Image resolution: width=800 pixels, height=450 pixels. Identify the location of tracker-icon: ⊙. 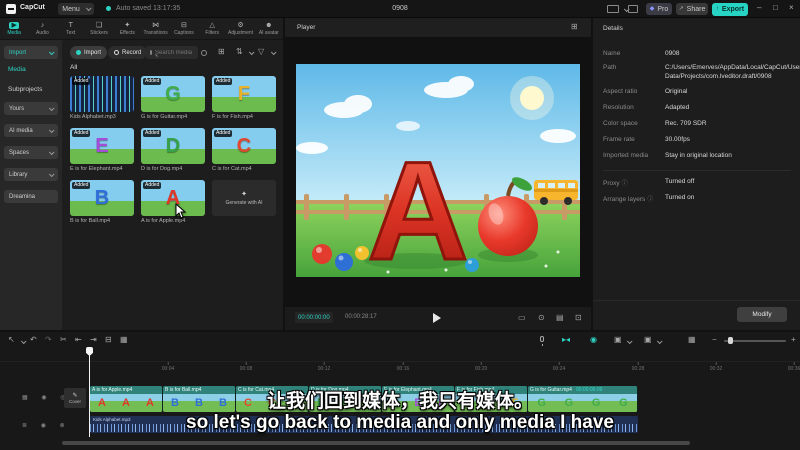
(541, 318).